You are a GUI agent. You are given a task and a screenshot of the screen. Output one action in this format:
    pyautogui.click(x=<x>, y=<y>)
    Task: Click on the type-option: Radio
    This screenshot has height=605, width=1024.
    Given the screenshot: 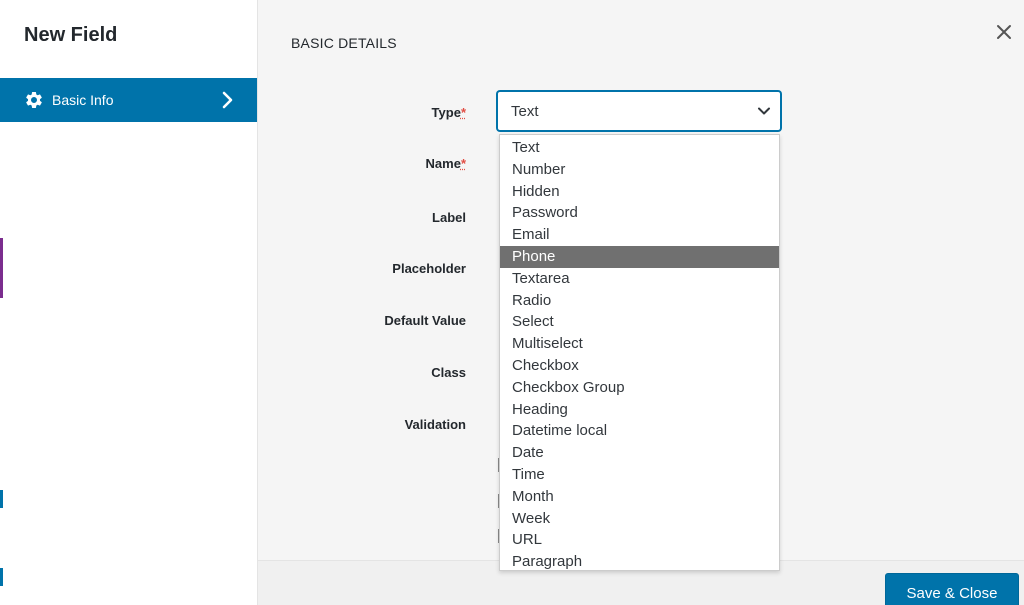 What is the action you would take?
    pyautogui.click(x=639, y=301)
    